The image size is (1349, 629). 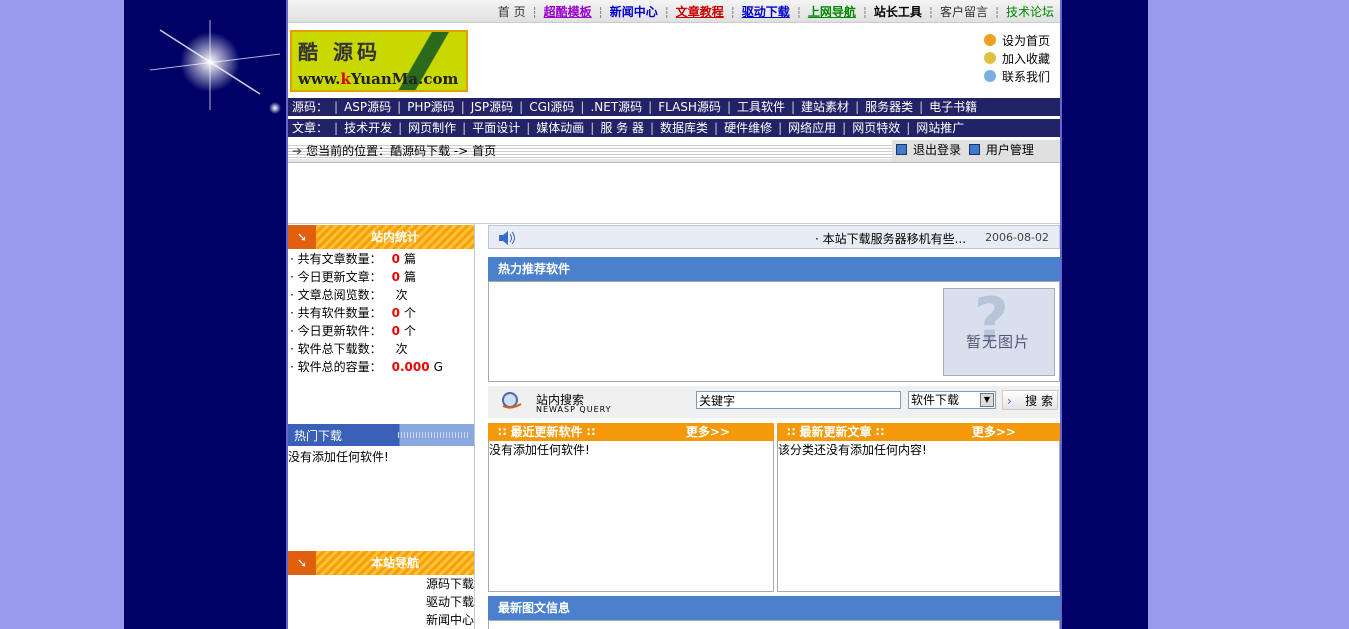 I want to click on category-link: 建站素材, so click(x=825, y=107).